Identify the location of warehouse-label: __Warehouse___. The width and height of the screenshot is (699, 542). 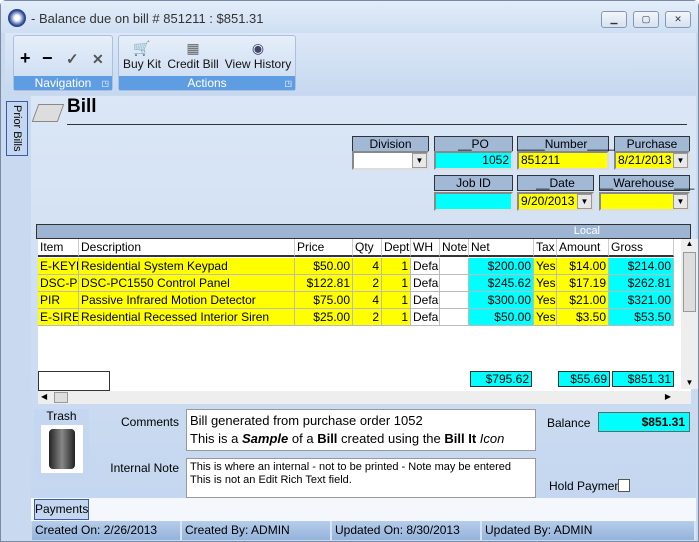
(647, 183).